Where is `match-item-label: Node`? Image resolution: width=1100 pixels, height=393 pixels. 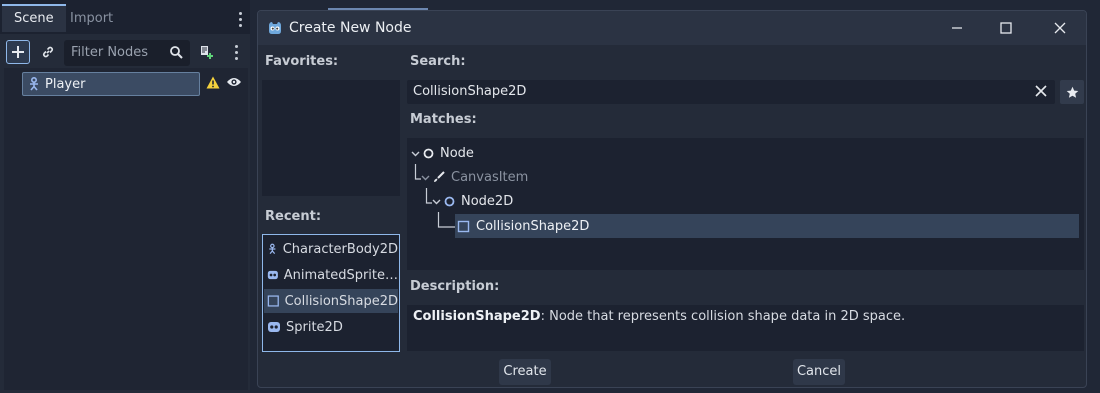
match-item-label: Node is located at coordinates (457, 153).